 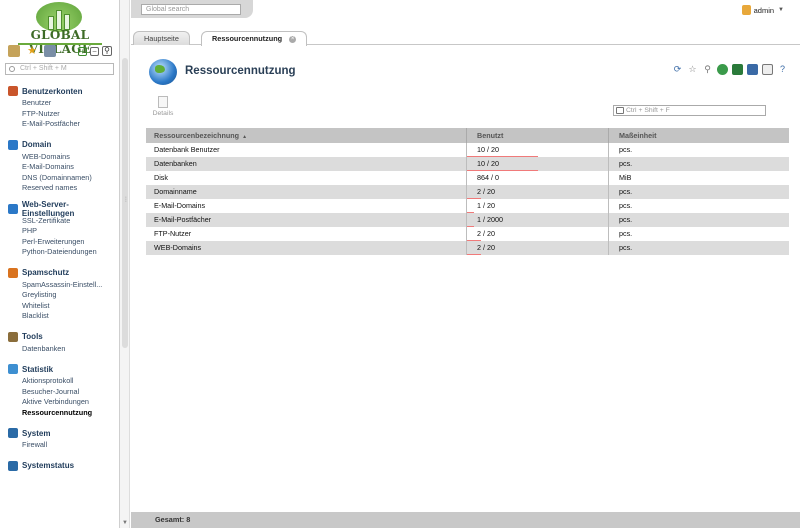 What do you see at coordinates (59, 306) in the screenshot?
I see `sidebar-item: Whitelist` at bounding box center [59, 306].